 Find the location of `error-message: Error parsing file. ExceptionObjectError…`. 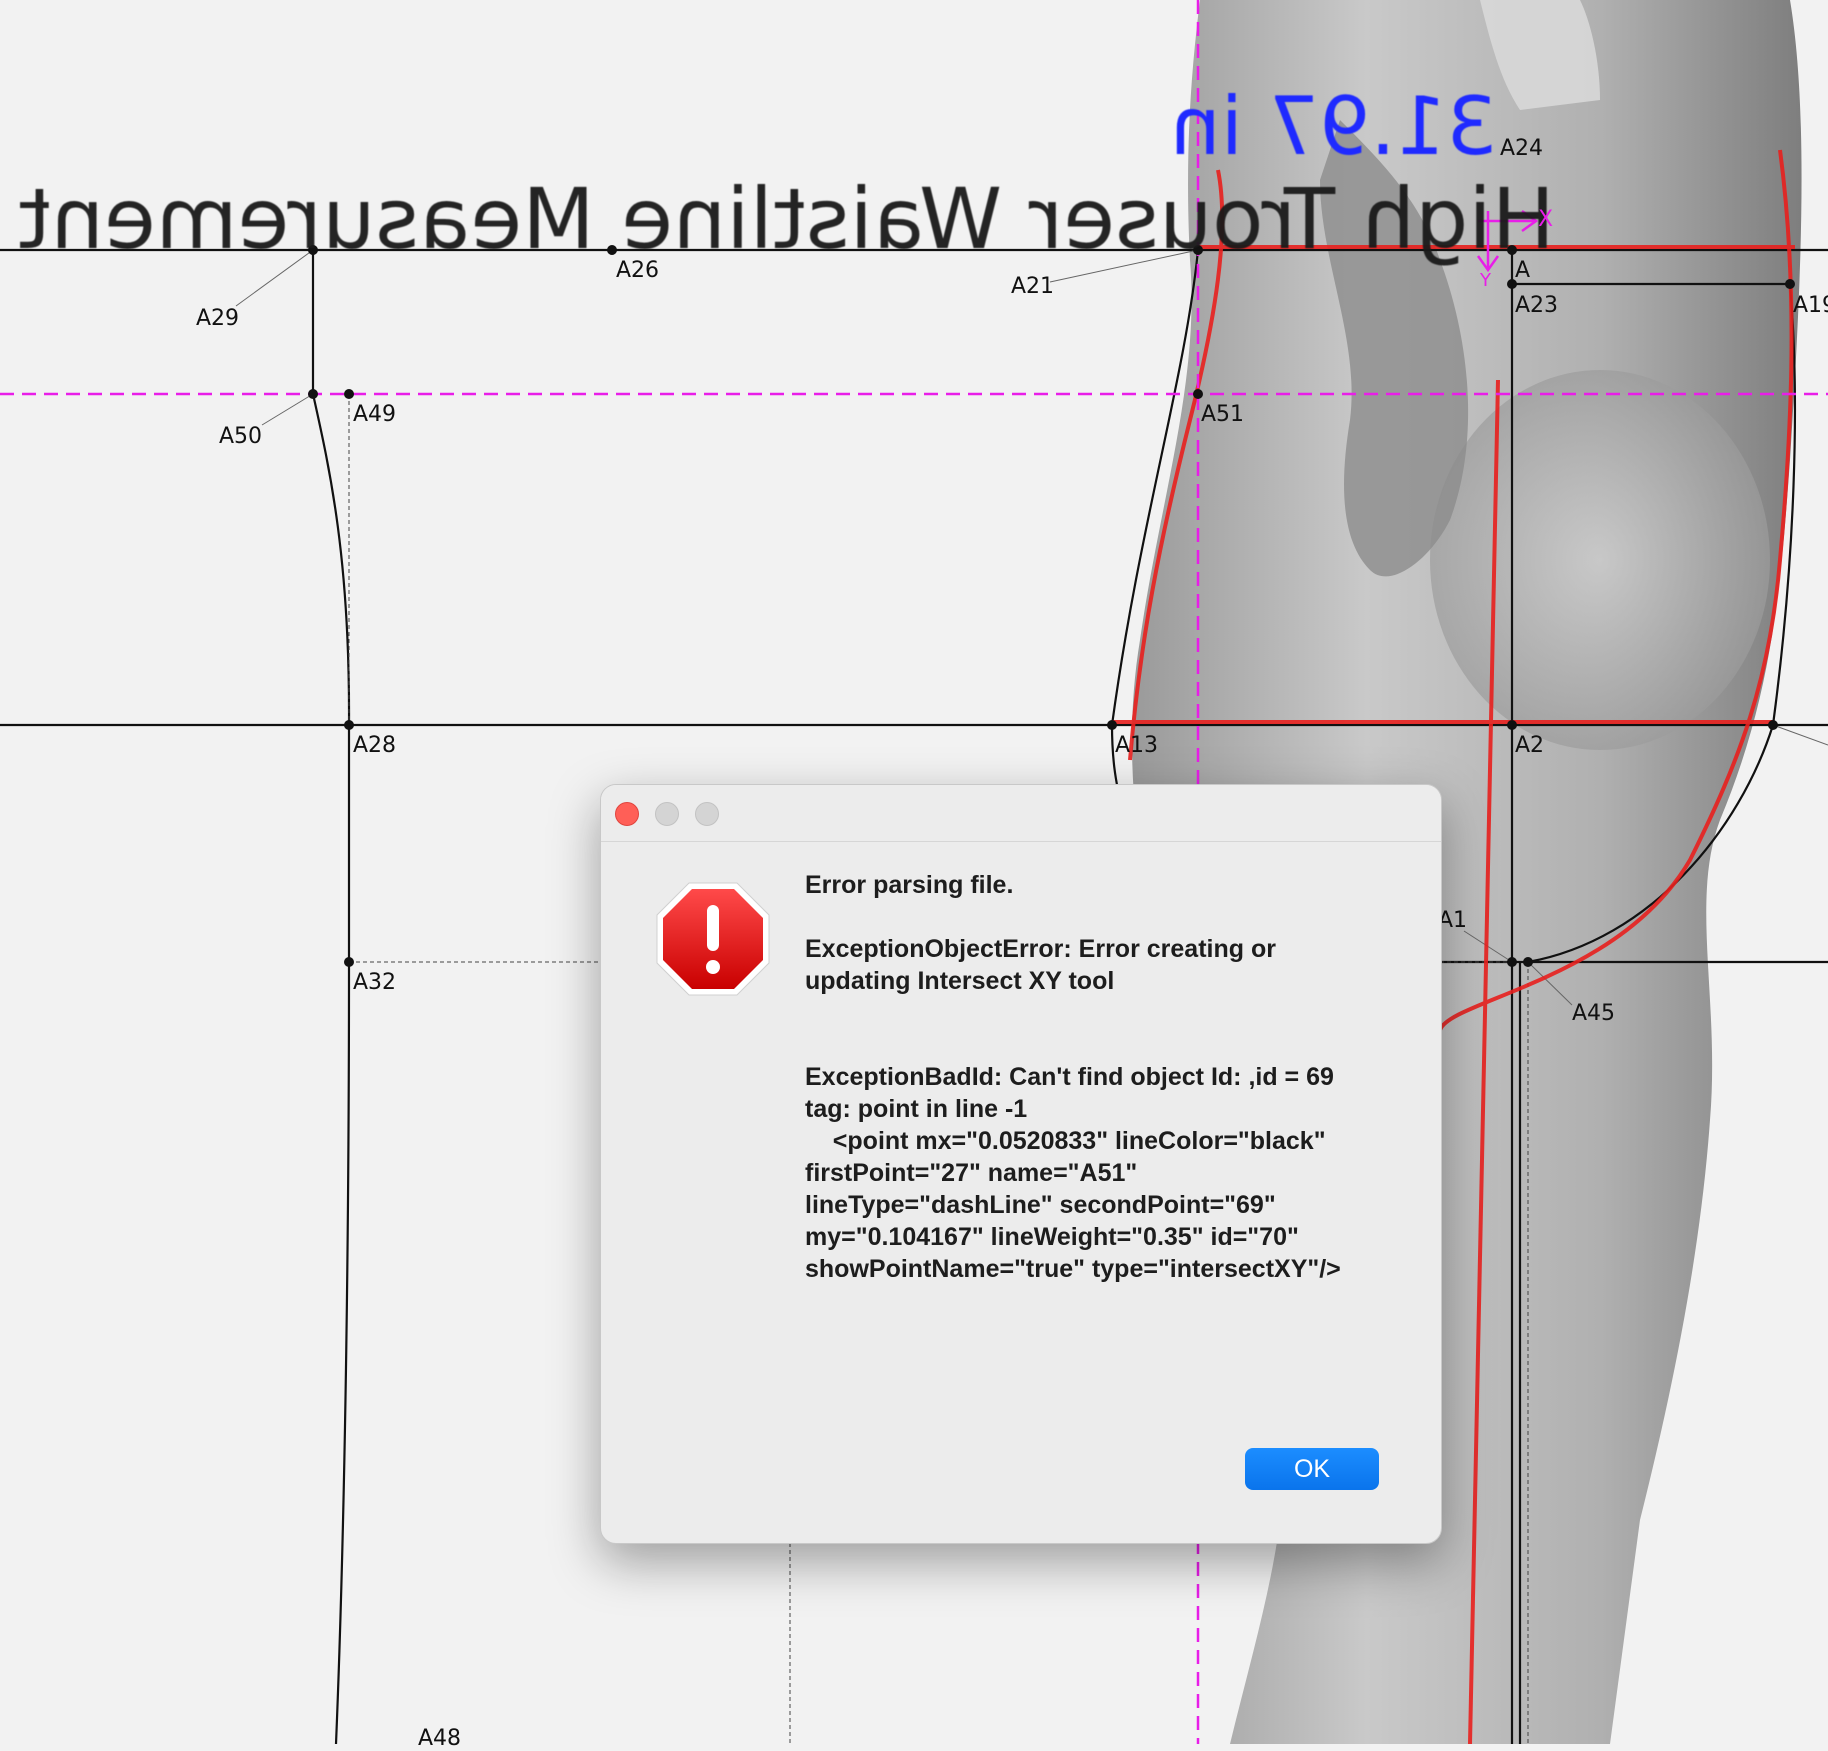

error-message: Error parsing file. ExceptionObjectError… is located at coordinates (1085, 1077).